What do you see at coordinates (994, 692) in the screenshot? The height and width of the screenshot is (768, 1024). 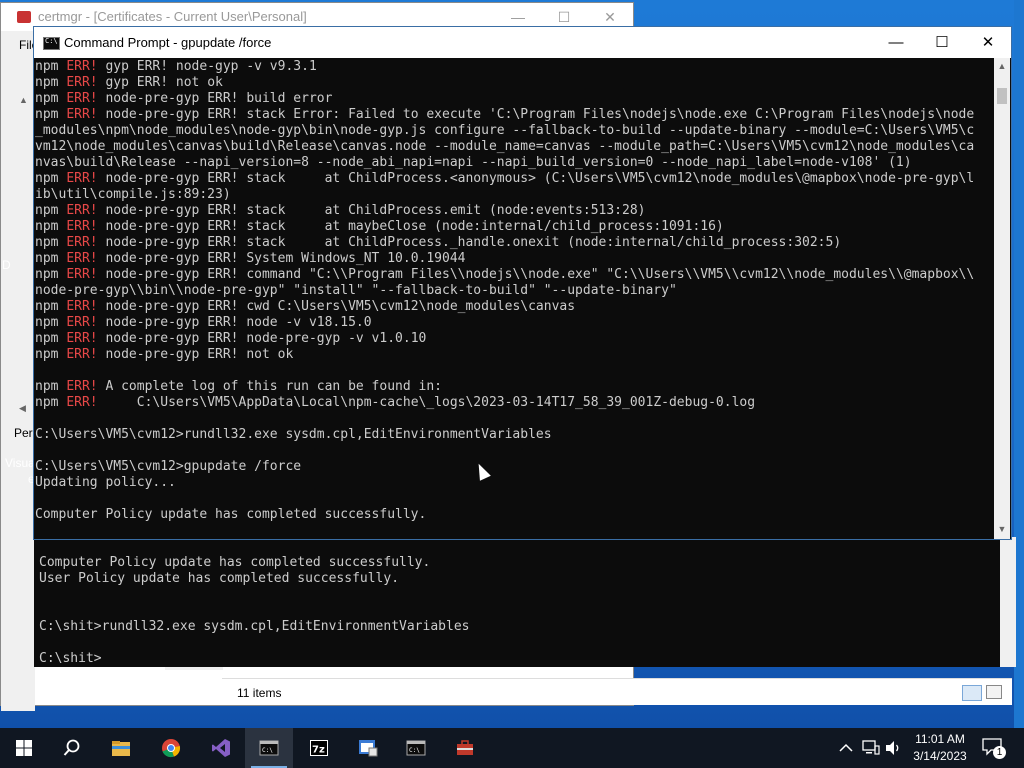 I see `large-icons-view-icon` at bounding box center [994, 692].